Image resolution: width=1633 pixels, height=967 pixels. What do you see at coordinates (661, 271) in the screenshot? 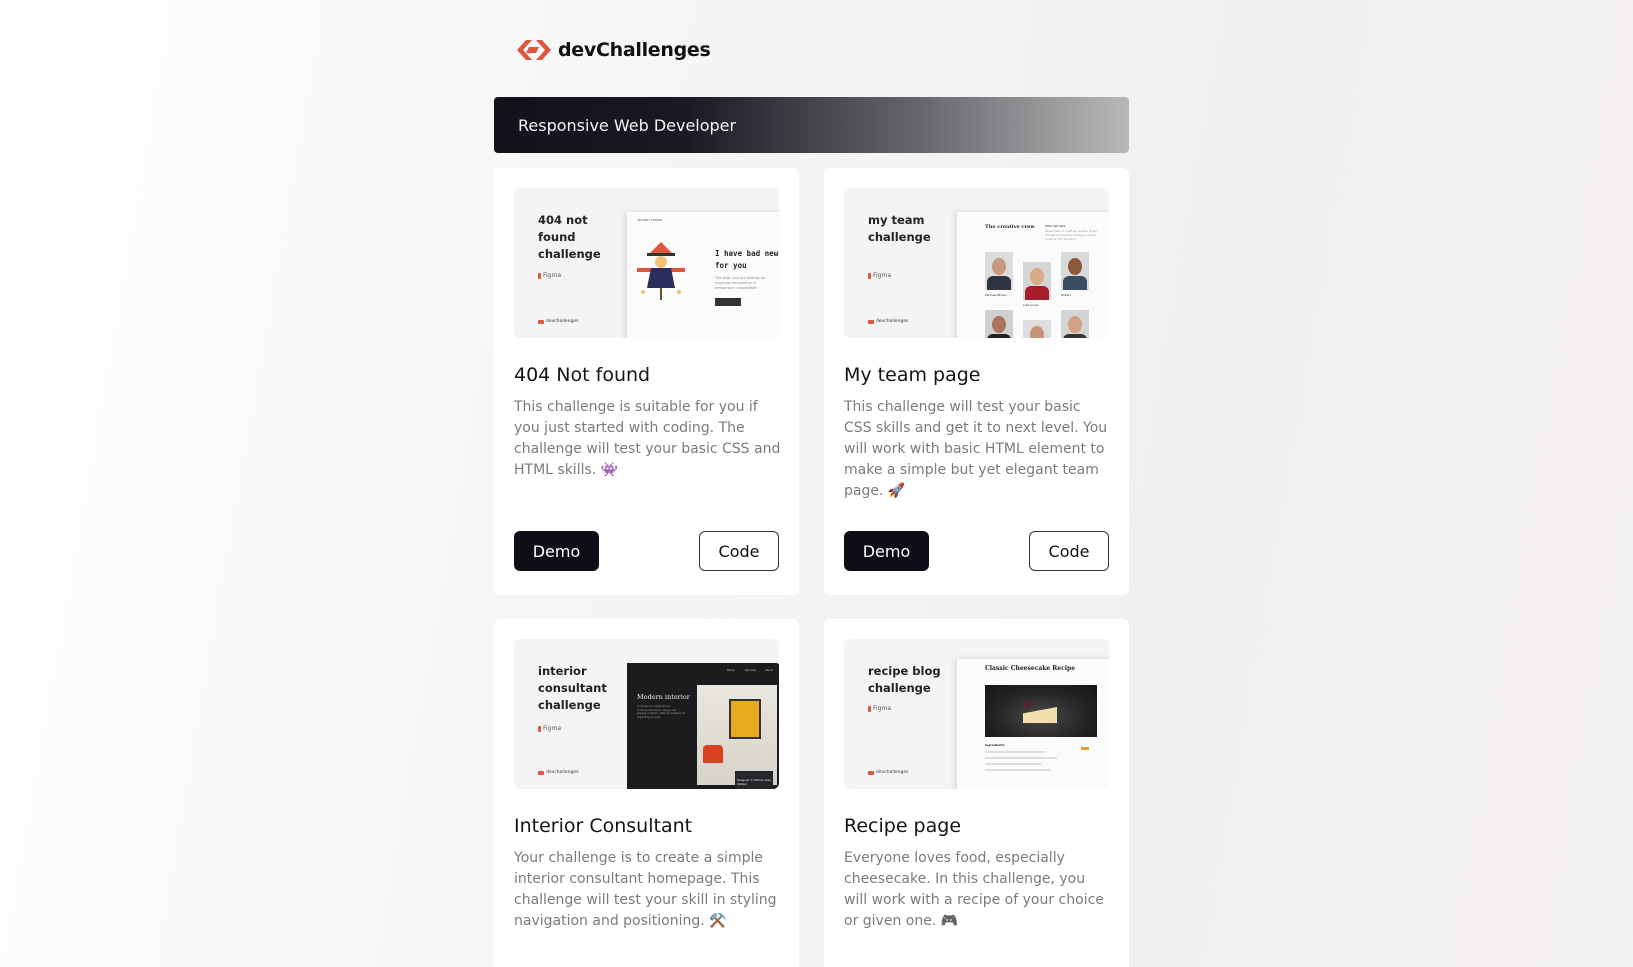
I see `scarecrow-illustration-icon` at bounding box center [661, 271].